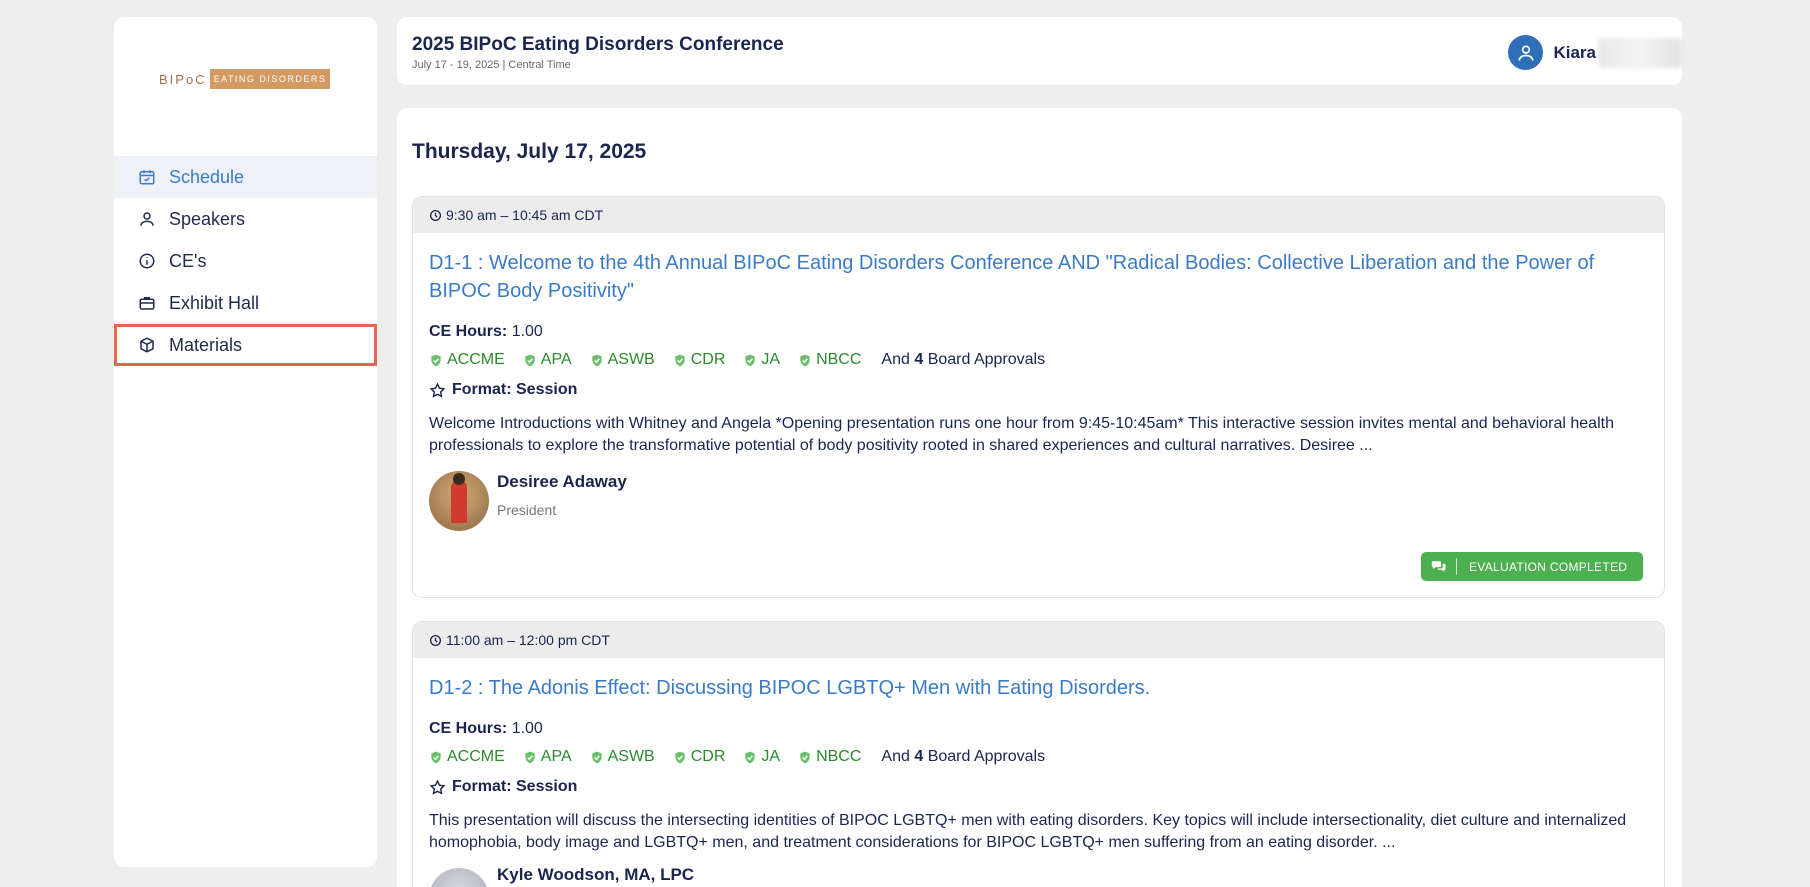 This screenshot has width=1810, height=887. I want to click on speaker-name: Desiree Adaway, so click(562, 482).